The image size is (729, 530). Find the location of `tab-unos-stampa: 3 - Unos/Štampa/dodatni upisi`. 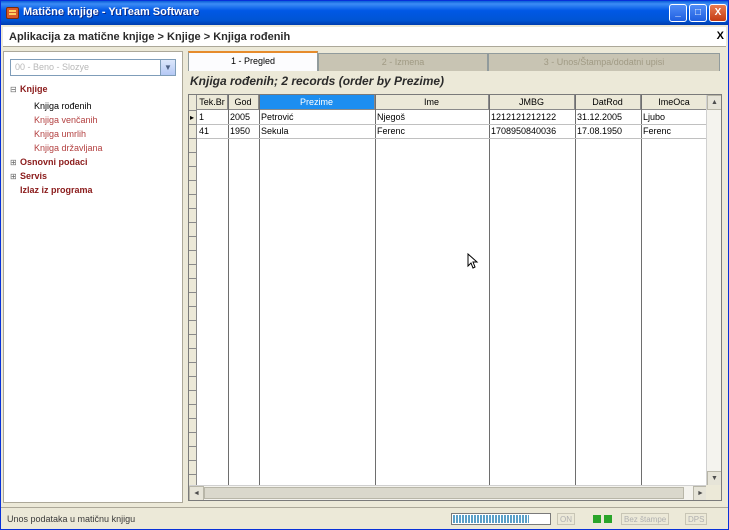

tab-unos-stampa: 3 - Unos/Štampa/dodatni upisi is located at coordinates (604, 62).